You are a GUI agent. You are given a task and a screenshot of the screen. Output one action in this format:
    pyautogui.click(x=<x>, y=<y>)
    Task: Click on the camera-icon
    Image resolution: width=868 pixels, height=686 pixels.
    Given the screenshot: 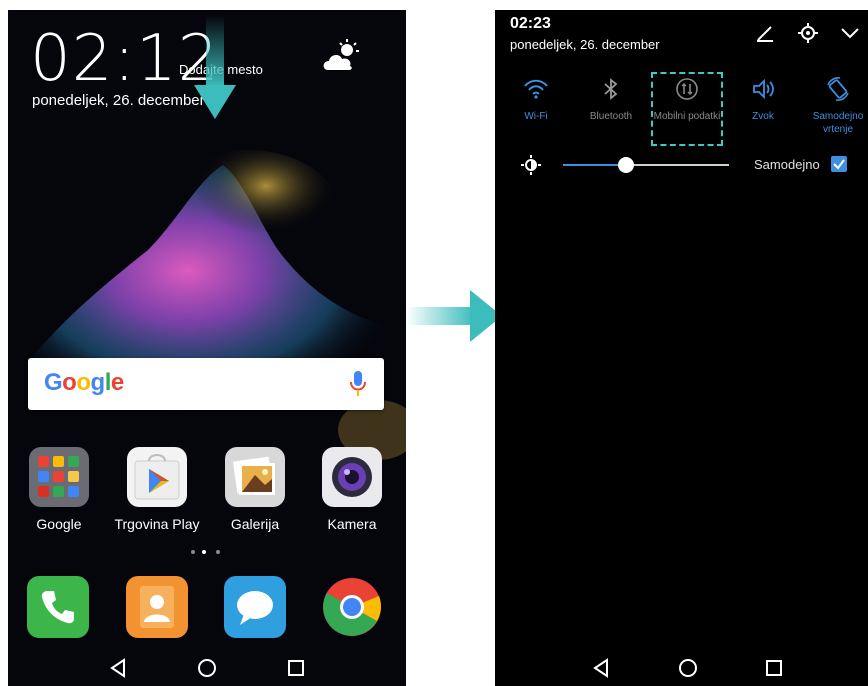 What is the action you would take?
    pyautogui.click(x=352, y=477)
    